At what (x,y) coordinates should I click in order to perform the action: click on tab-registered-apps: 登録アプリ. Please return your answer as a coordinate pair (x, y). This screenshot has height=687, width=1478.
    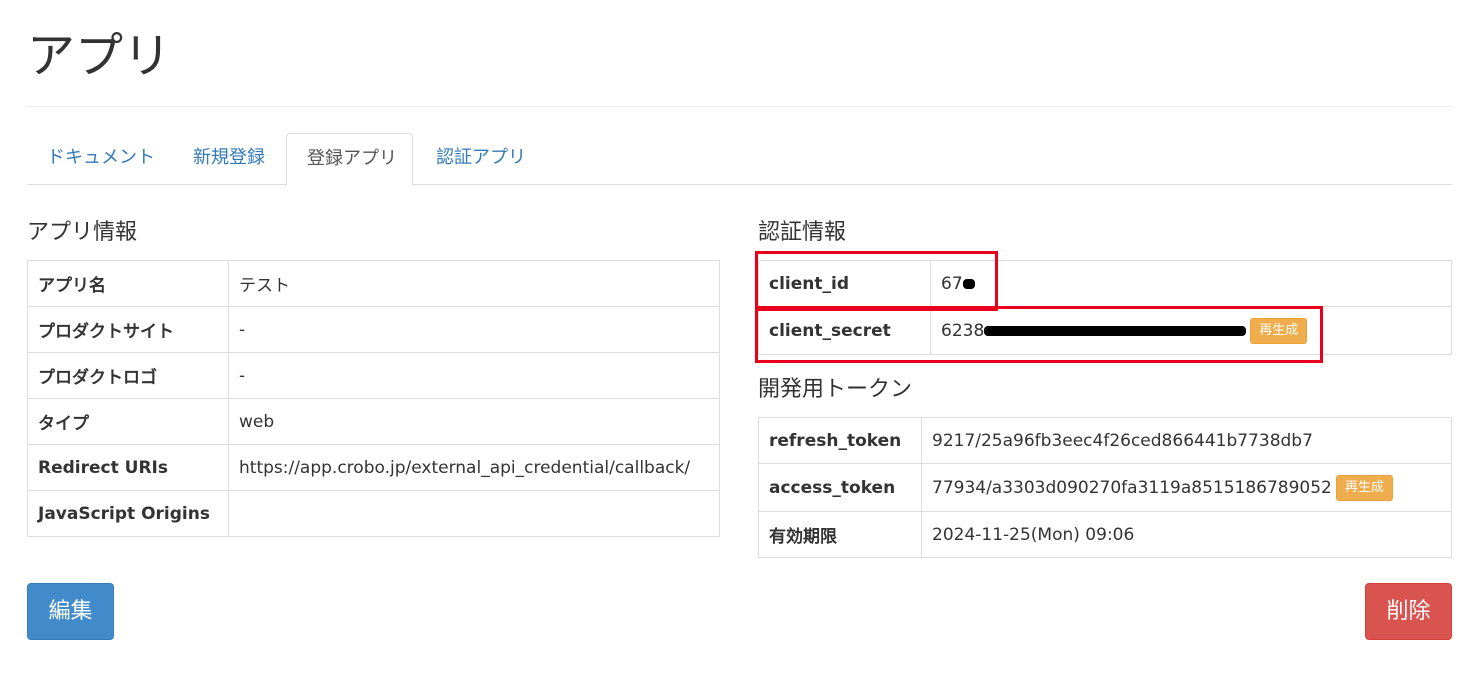
    Looking at the image, I should click on (349, 159).